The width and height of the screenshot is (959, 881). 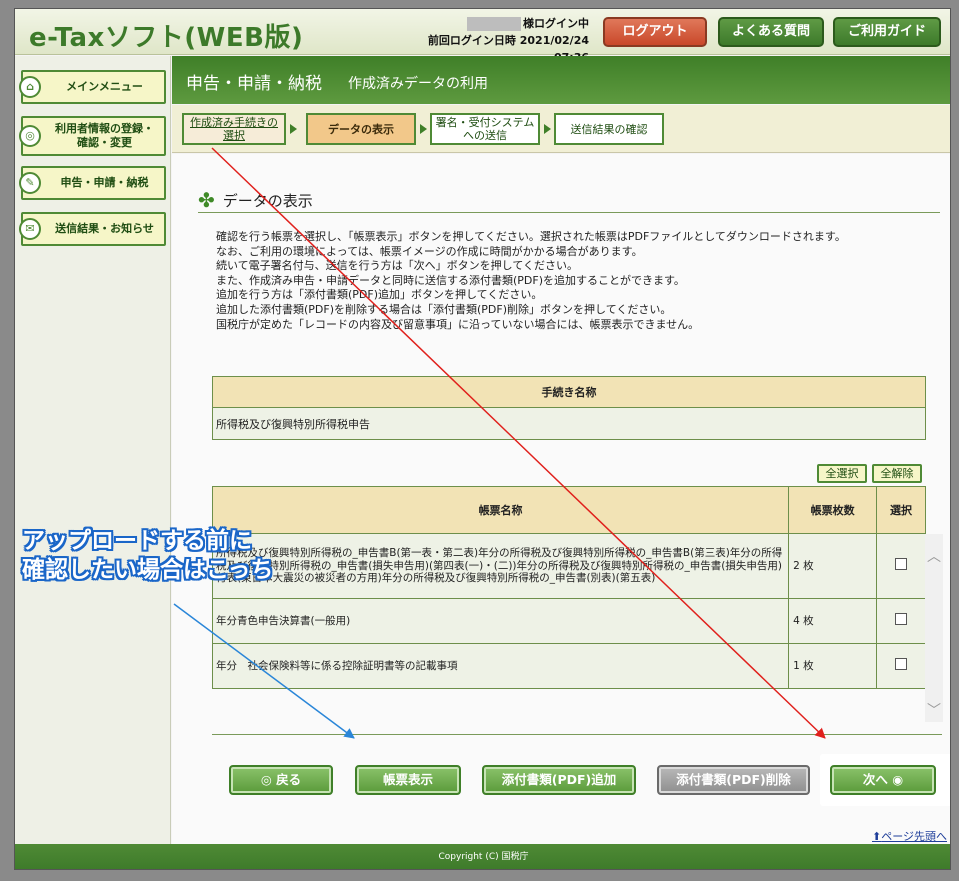 I want to click on chevron-up-icon: ︿, so click(x=934, y=556).